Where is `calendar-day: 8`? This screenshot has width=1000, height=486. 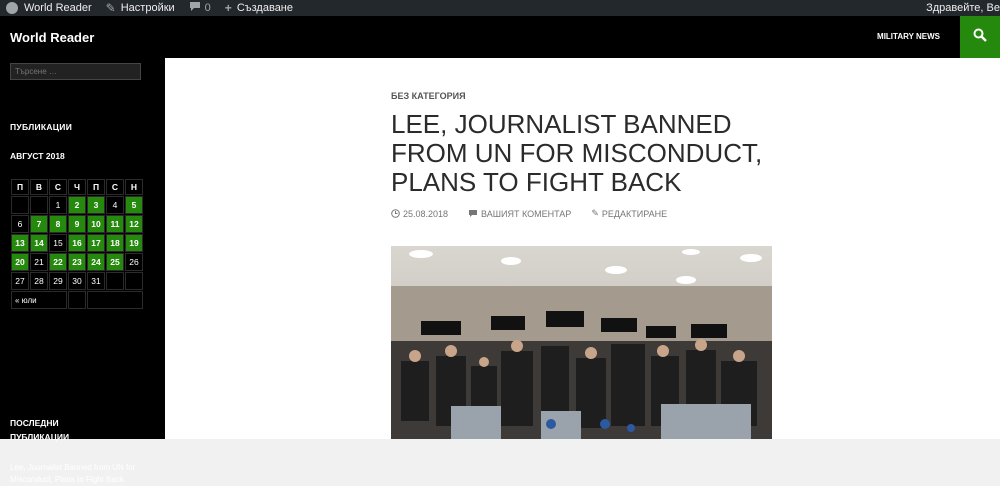
calendar-day: 8 is located at coordinates (58, 224).